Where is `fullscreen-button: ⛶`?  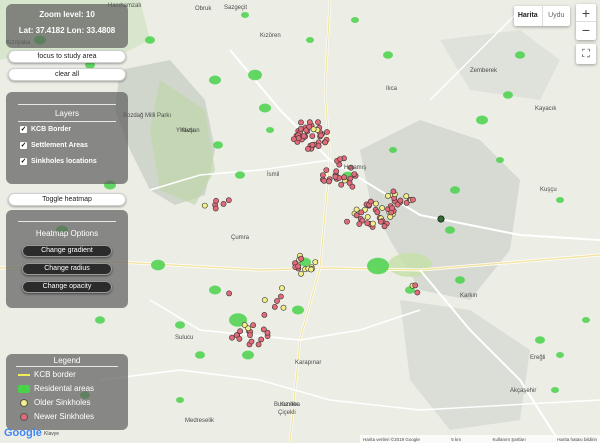
fullscreen-button: ⛶ is located at coordinates (586, 54).